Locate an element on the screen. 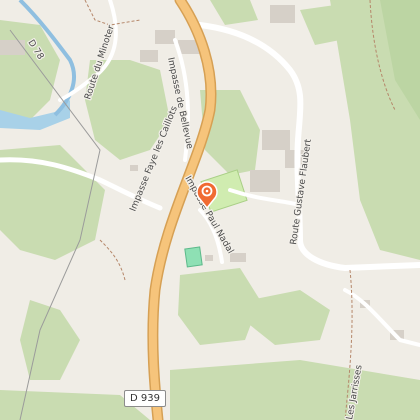 The height and width of the screenshot is (420, 420). label-impasse-bellevue: Impasse de Bellevue is located at coordinates (179, 104).